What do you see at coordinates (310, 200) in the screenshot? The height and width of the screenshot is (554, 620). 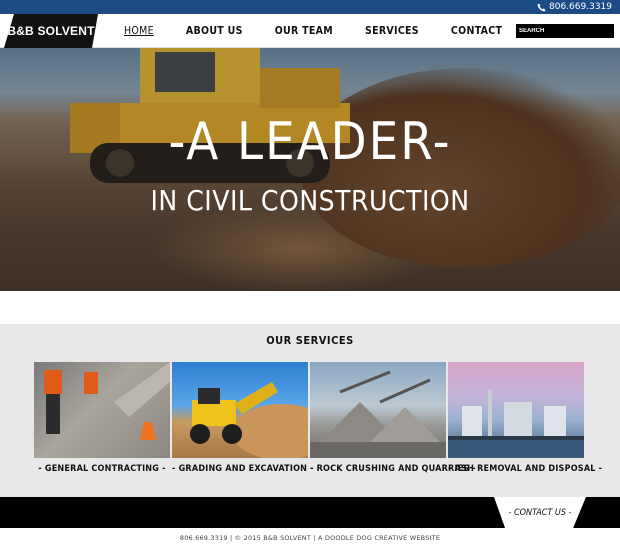 I see `hero-subheadline: IN CIVIL CONSTRUCTION` at bounding box center [310, 200].